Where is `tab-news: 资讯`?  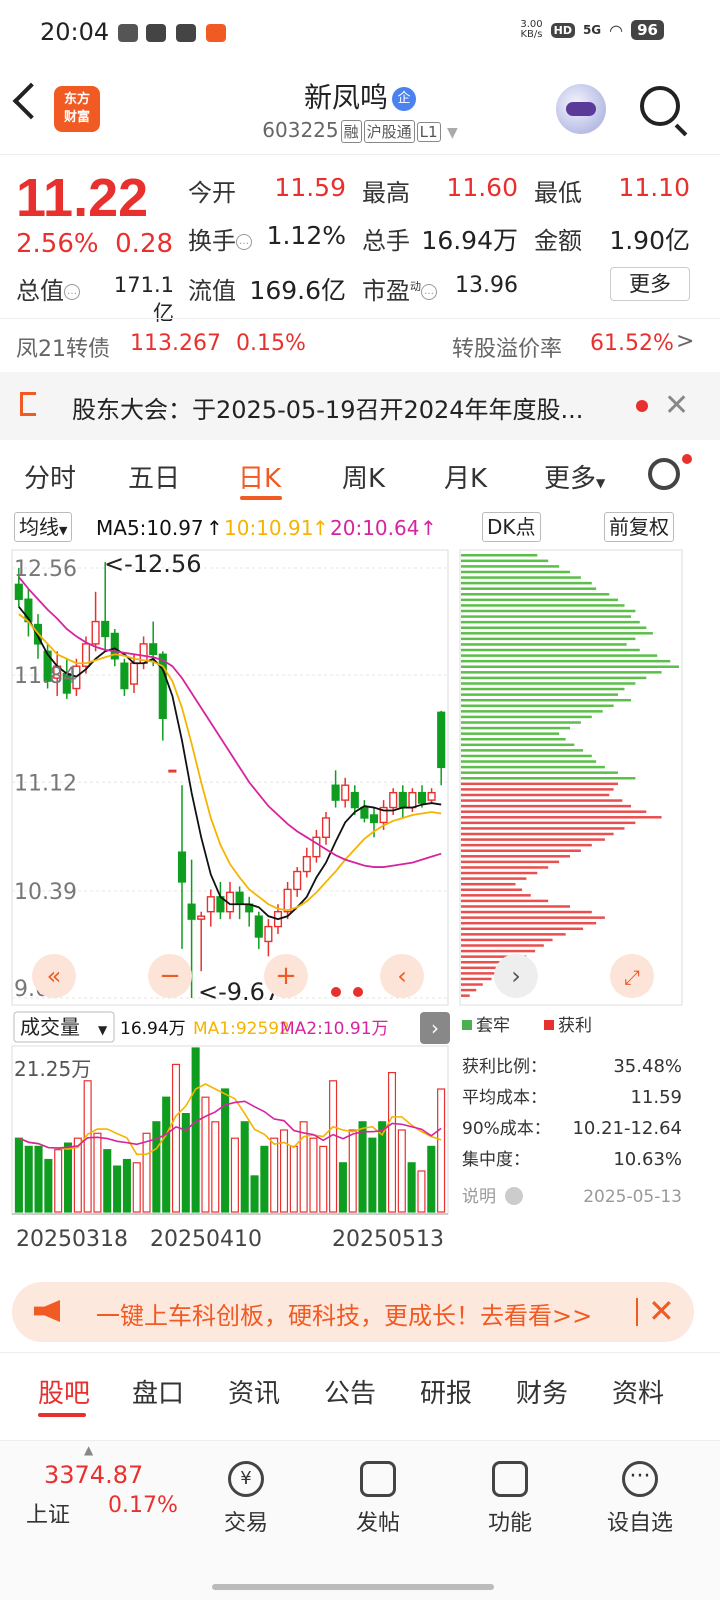
tab-news: 资讯 is located at coordinates (254, 1391).